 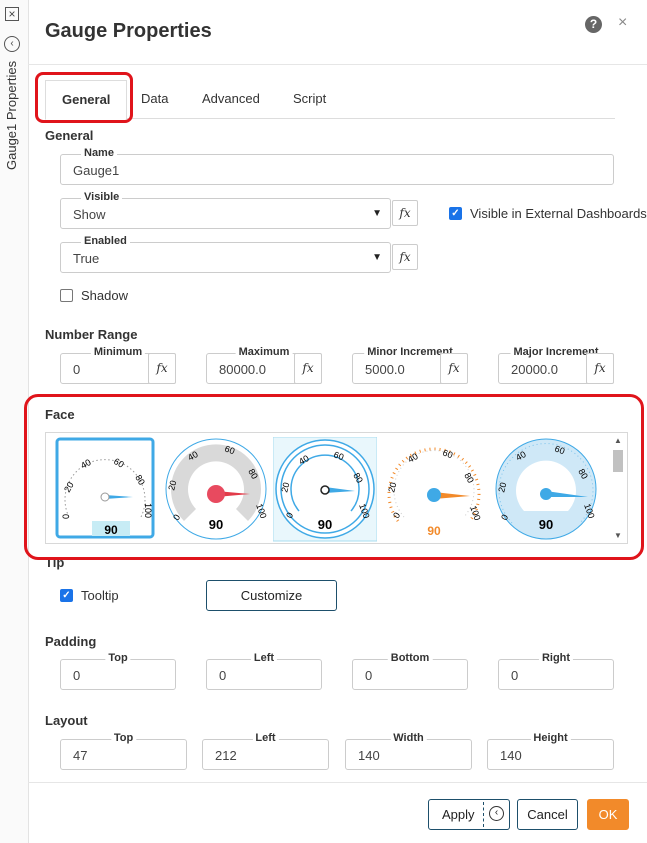 I want to click on tab-script: Script, so click(x=309, y=99).